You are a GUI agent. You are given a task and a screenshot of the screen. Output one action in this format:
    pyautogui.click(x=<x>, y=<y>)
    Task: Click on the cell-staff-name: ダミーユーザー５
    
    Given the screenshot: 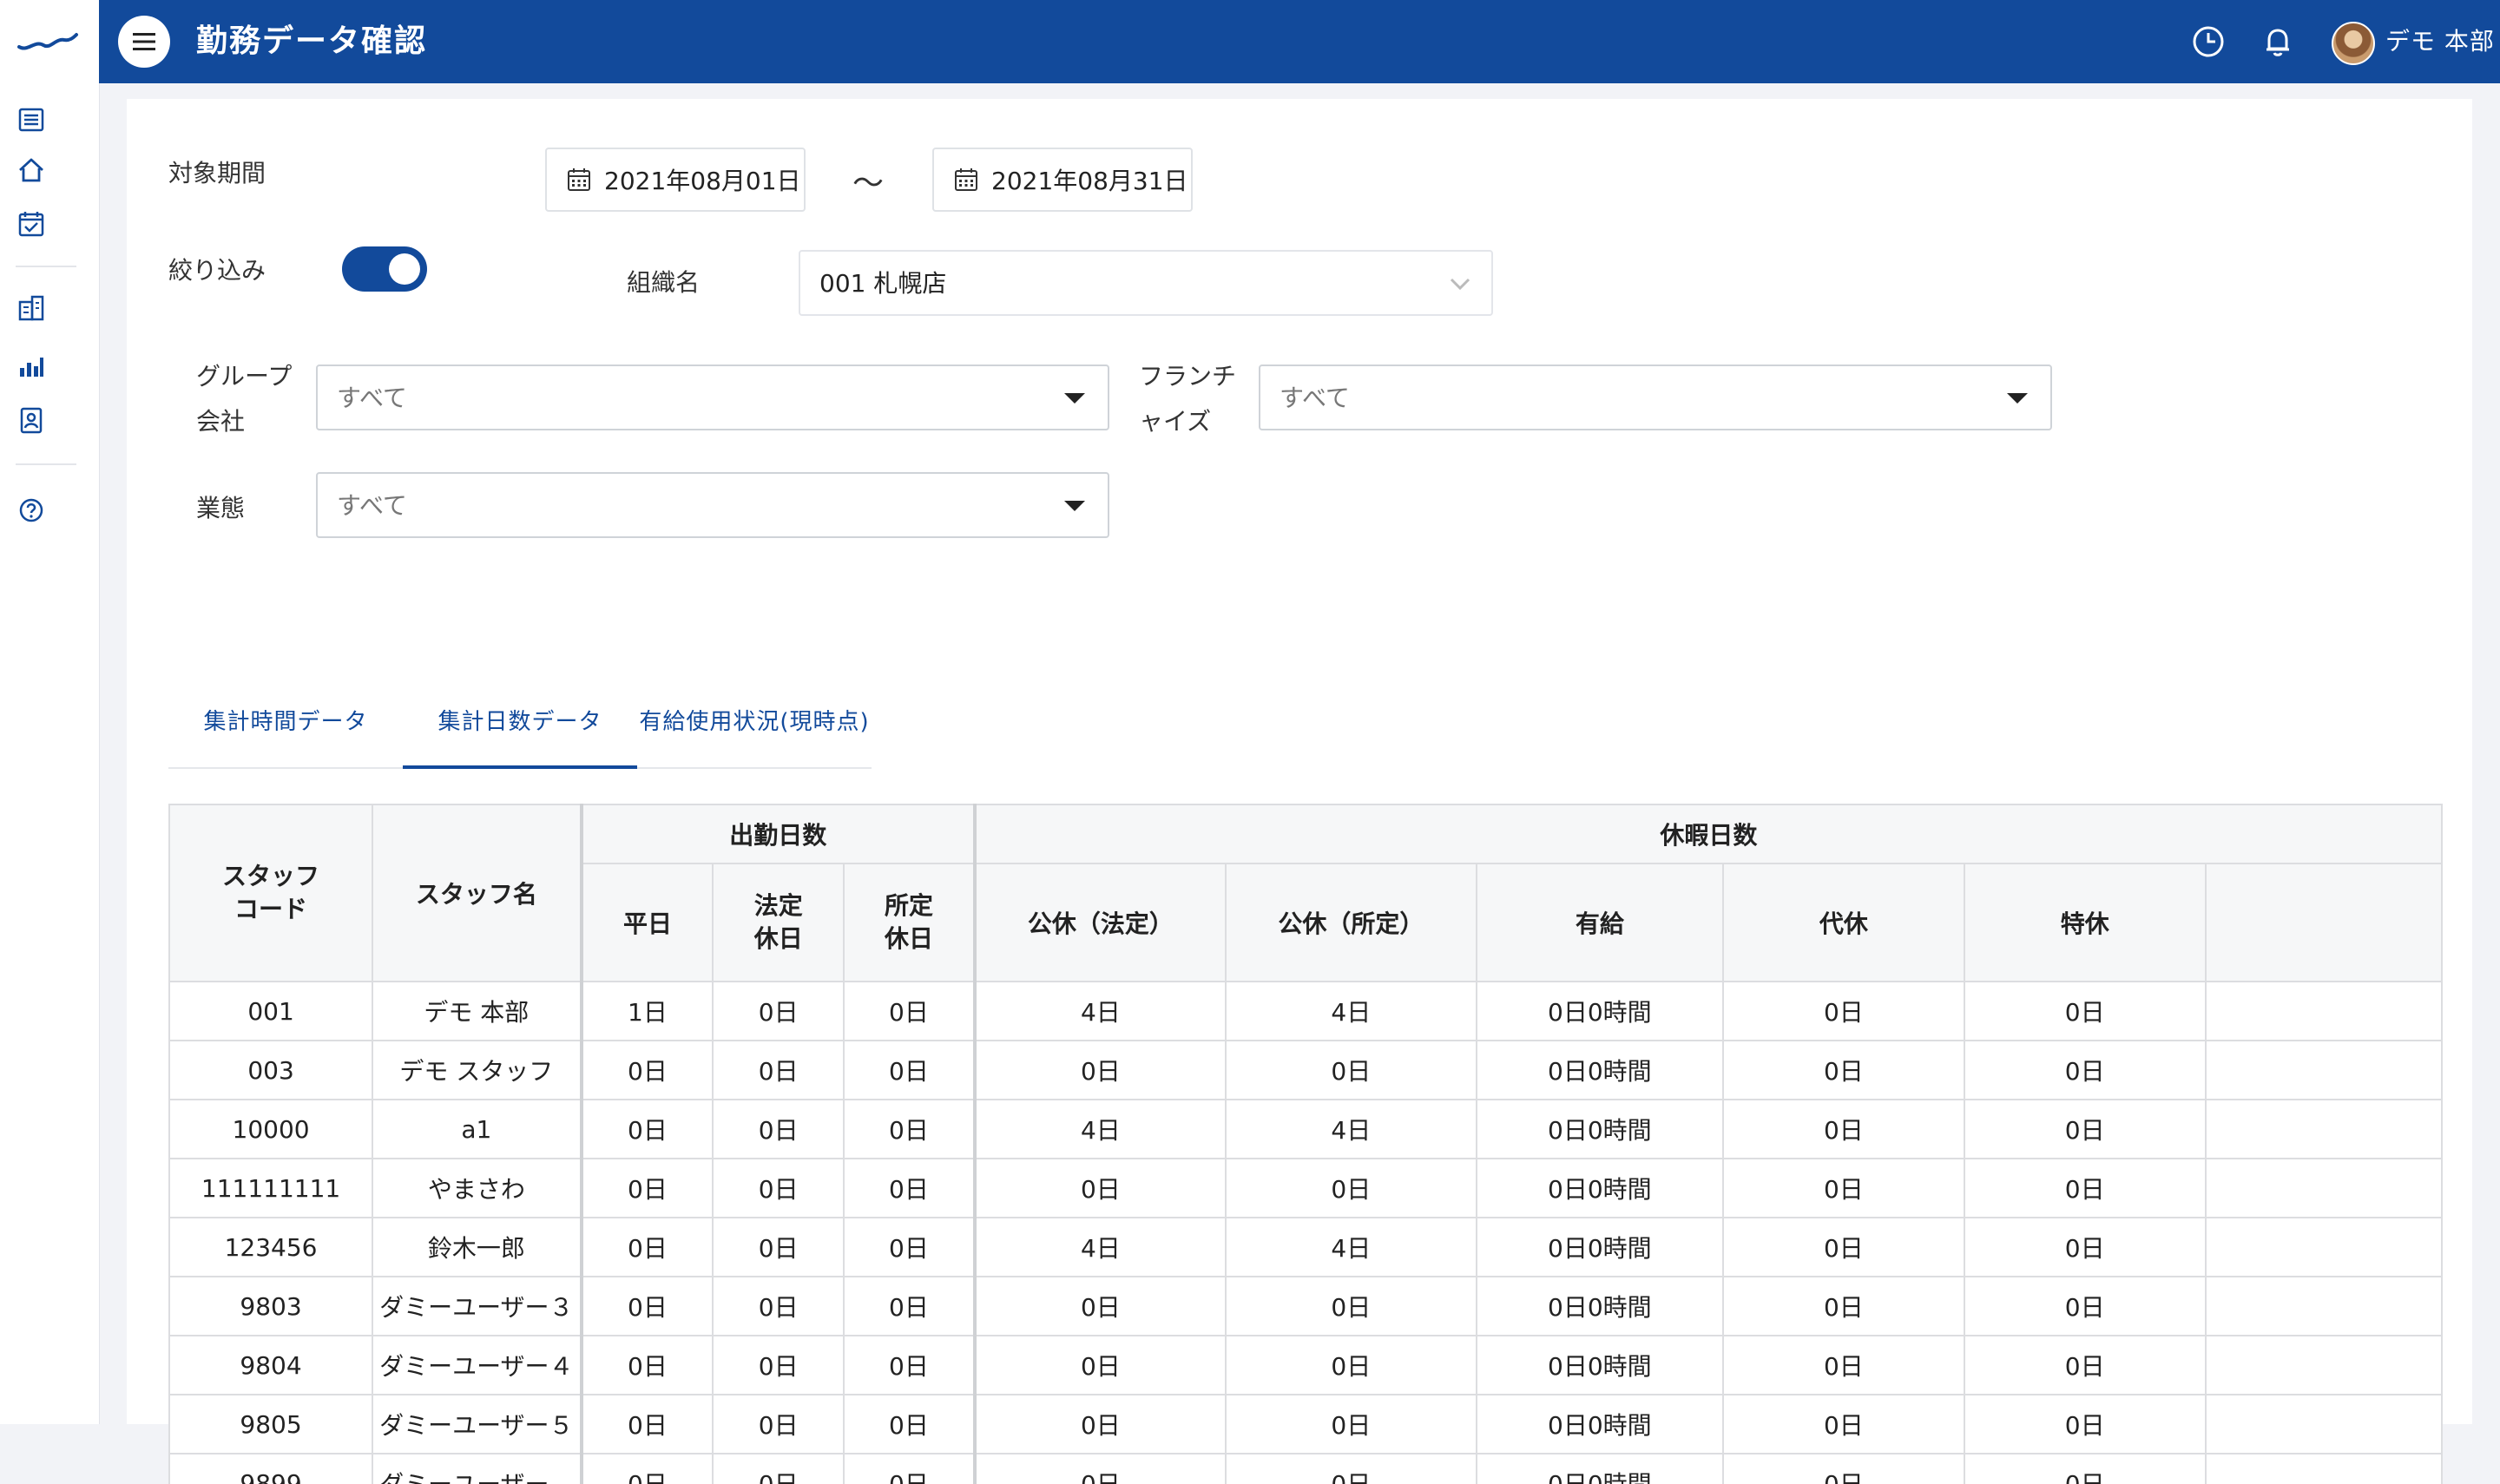 What is the action you would take?
    pyautogui.click(x=477, y=1424)
    